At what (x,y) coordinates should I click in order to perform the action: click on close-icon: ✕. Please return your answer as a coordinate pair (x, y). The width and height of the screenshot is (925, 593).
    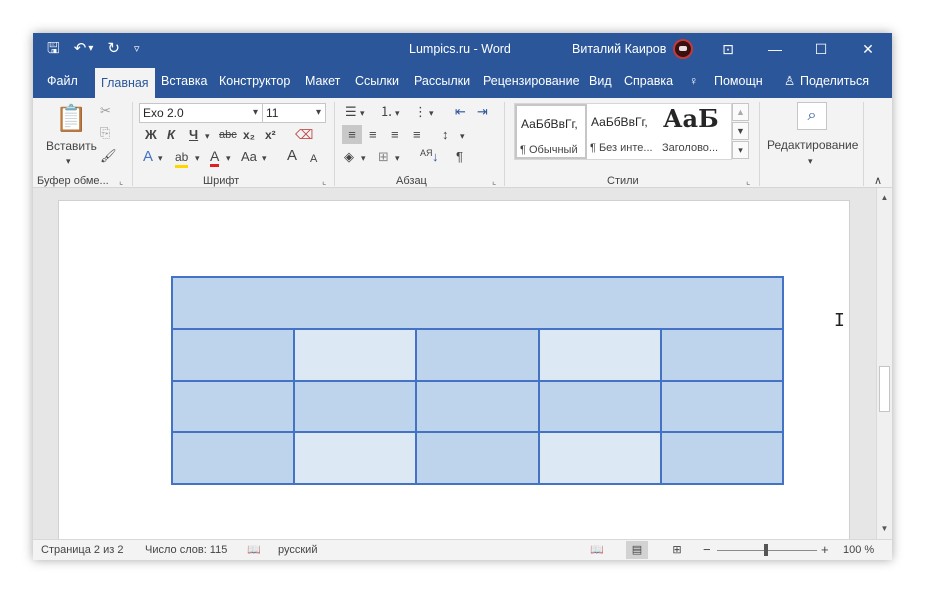
    Looking at the image, I should click on (868, 49).